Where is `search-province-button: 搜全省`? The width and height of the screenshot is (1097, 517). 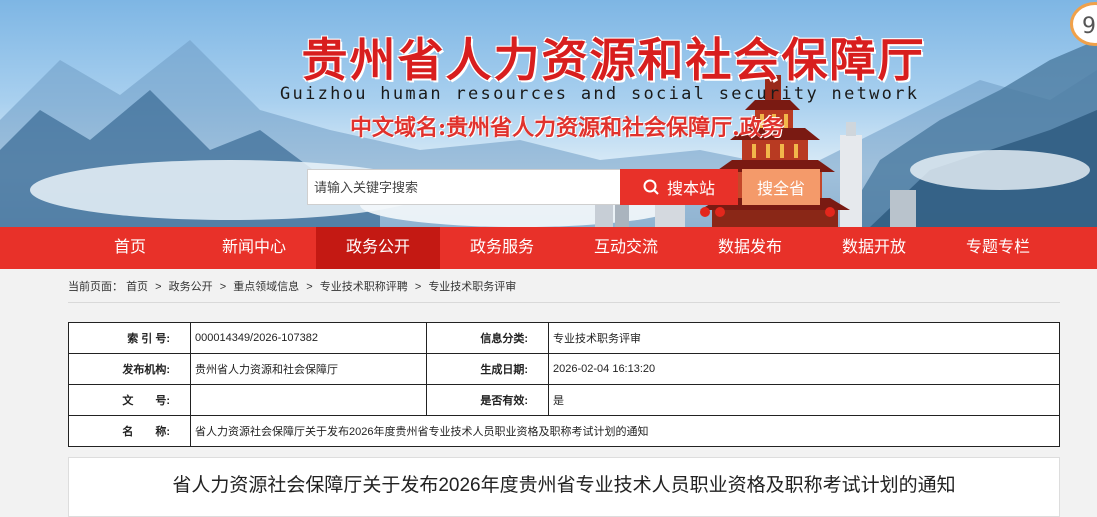 search-province-button: 搜全省 is located at coordinates (781, 187).